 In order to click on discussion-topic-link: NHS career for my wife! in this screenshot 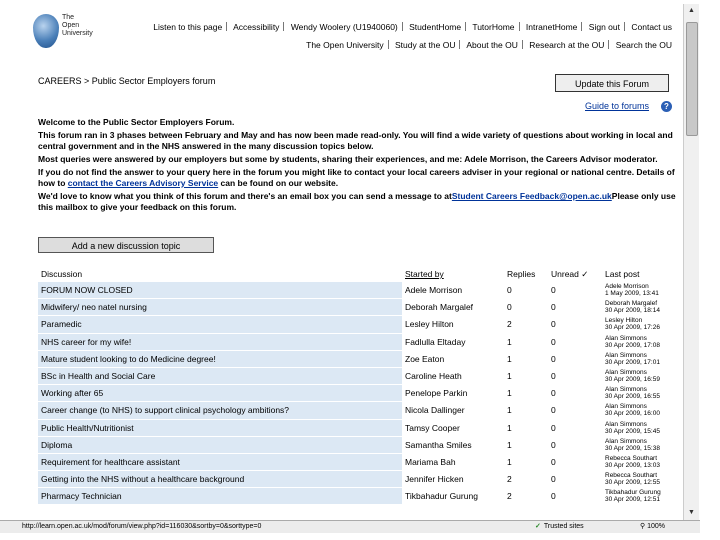, I will do `click(220, 342)`.